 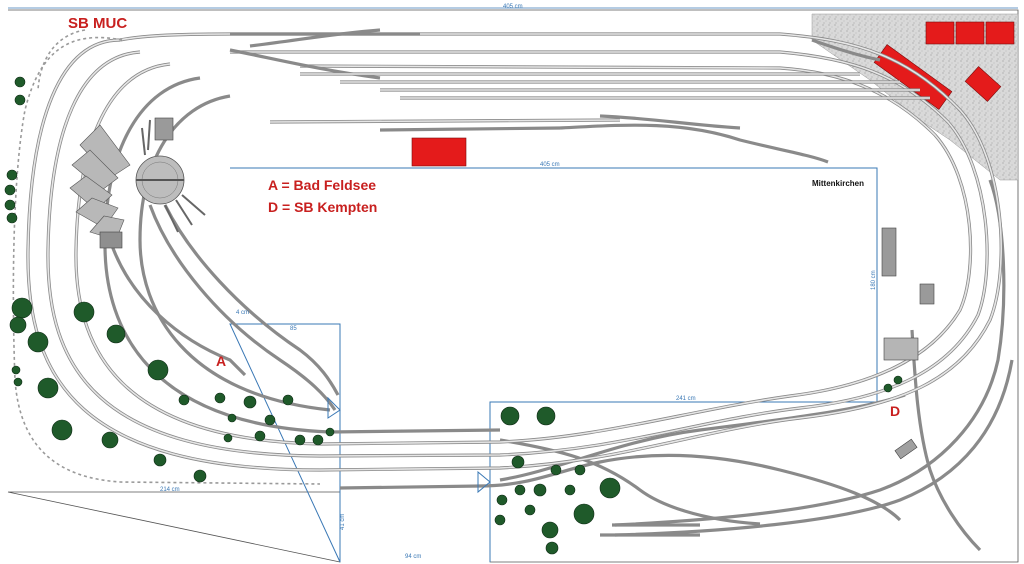 I want to click on label-sb-muc: SB MUC, so click(x=97, y=23).